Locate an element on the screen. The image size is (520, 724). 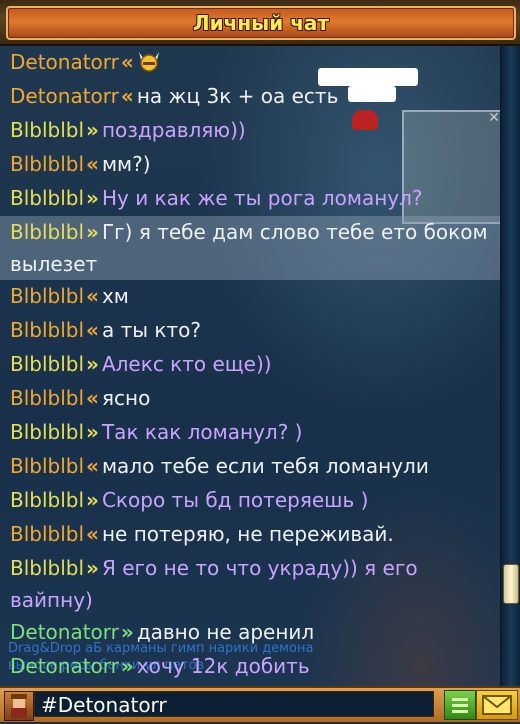
chat-message: Blblblbl» Алекс кто еще)) is located at coordinates (250, 364).